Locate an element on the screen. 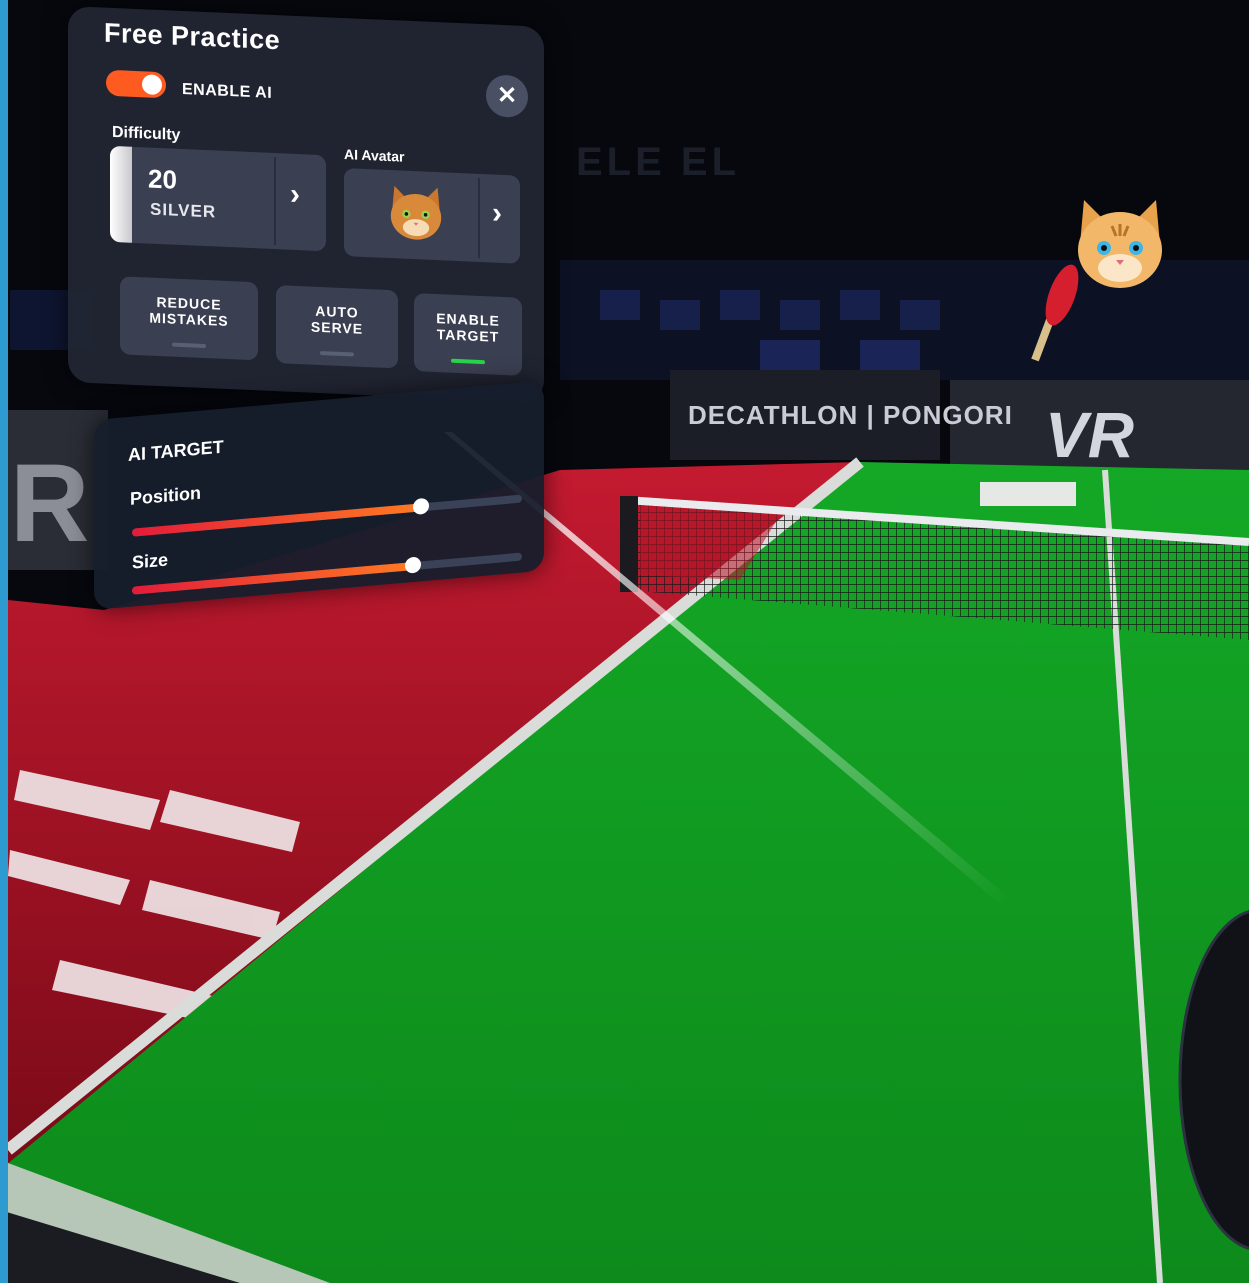  auto-serve-label: AUTO SERVE is located at coordinates (337, 319).